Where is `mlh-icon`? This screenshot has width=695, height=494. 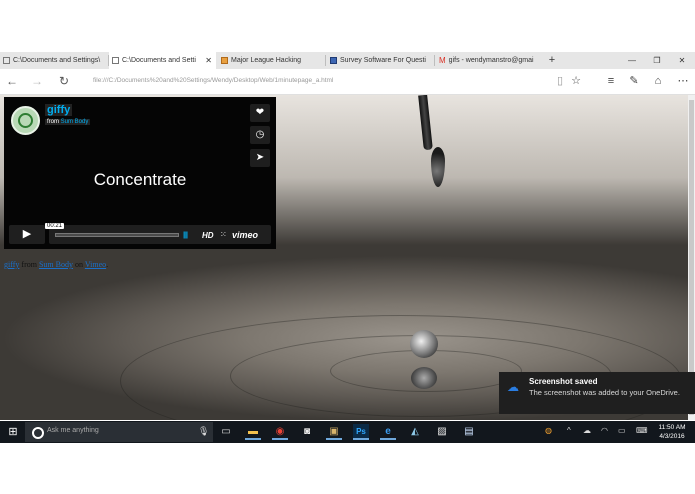
mlh-icon is located at coordinates (224, 60).